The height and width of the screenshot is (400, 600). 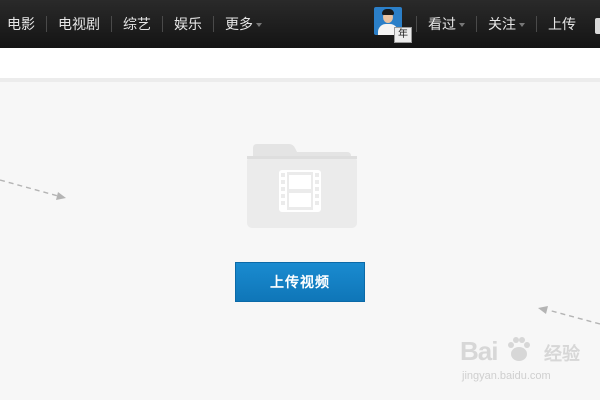 I want to click on watched-history-menu: 看过, so click(x=446, y=24).